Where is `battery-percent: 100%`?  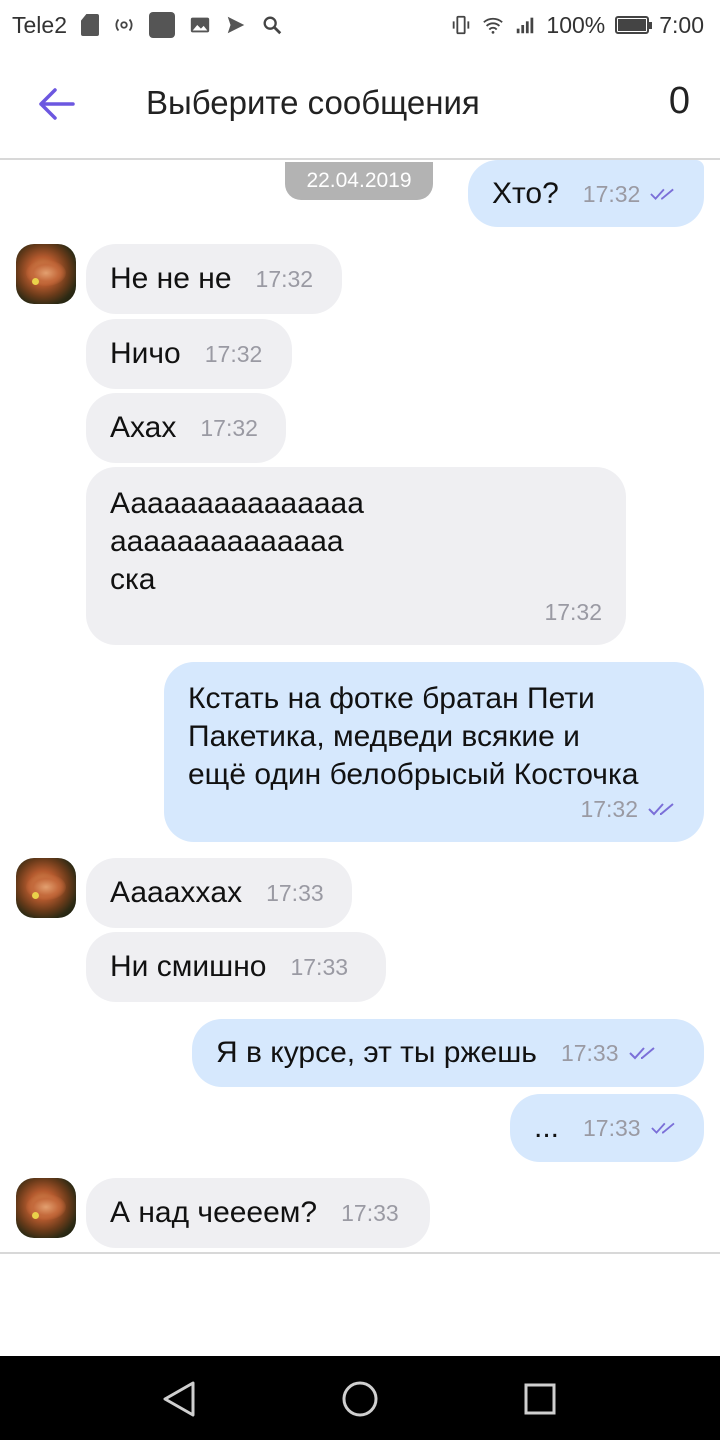 battery-percent: 100% is located at coordinates (576, 24).